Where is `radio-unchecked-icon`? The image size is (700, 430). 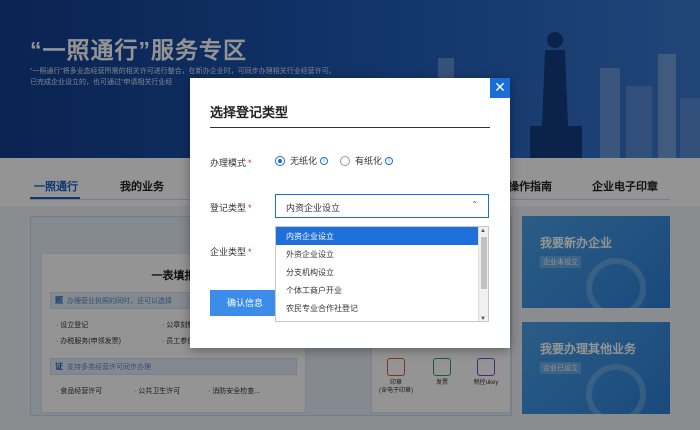
radio-unchecked-icon is located at coordinates (345, 160).